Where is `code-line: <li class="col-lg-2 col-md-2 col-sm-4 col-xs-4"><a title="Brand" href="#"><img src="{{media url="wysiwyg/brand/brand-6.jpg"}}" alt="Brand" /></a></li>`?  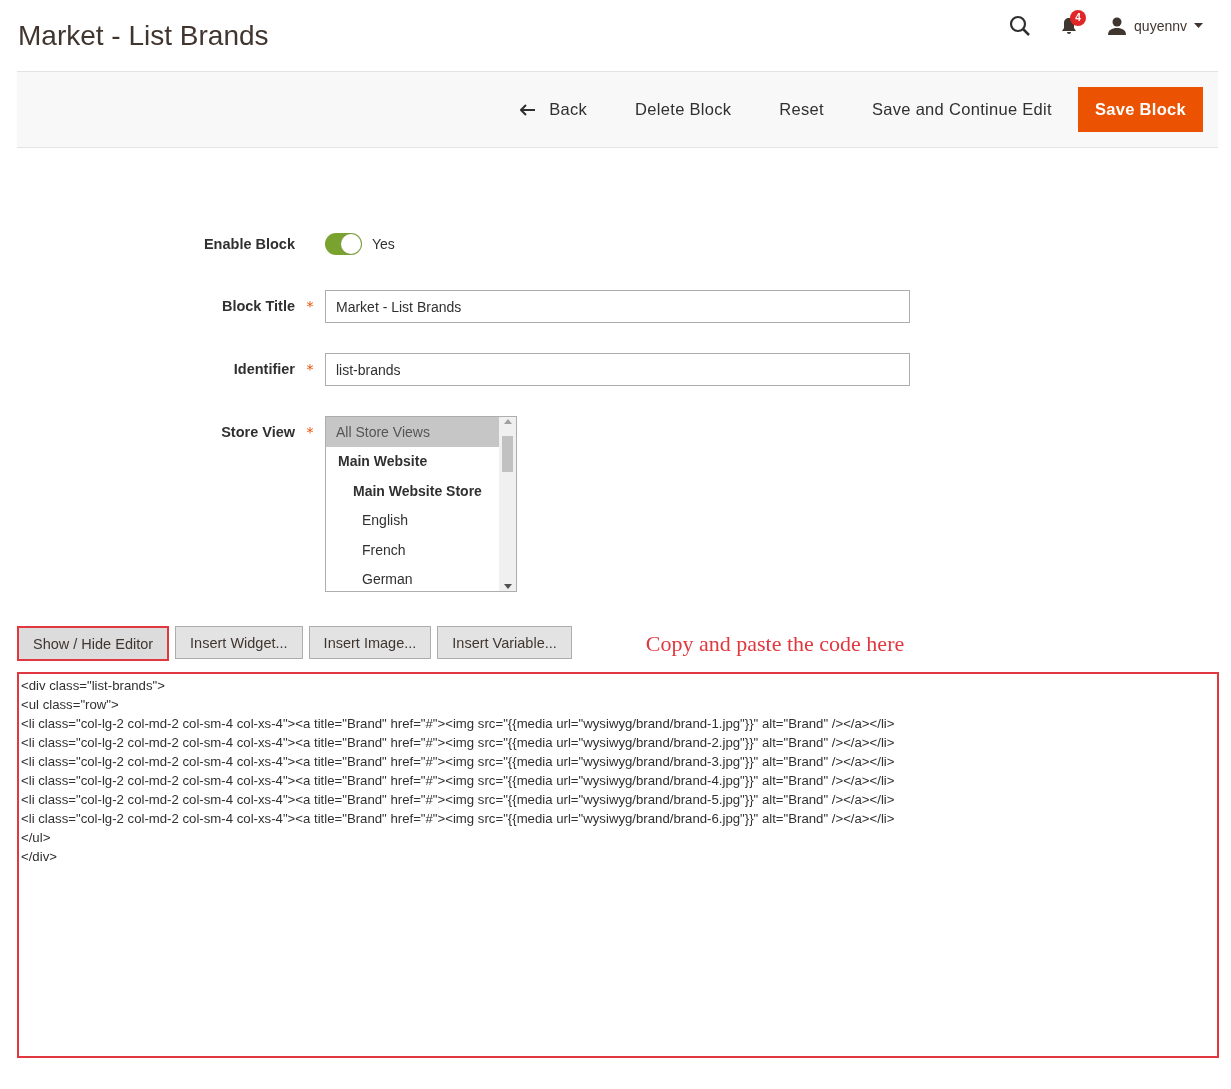 code-line: <li class="col-lg-2 col-md-2 col-sm-4 col-xs-4"><a title="Brand" href="#"><img src="{{media url="wysiwyg/brand/brand-6.jpg"}}" alt="Brand" /></a></li> is located at coordinates (458, 819).